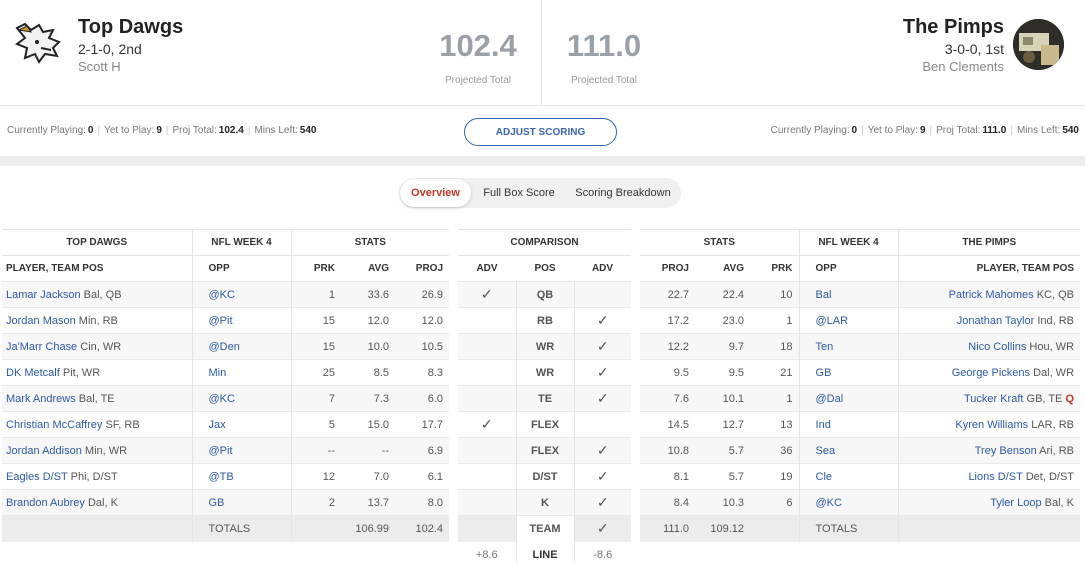 This screenshot has width=1085, height=563. Describe the element at coordinates (545, 268) in the screenshot. I see `pos-header: POS` at that location.